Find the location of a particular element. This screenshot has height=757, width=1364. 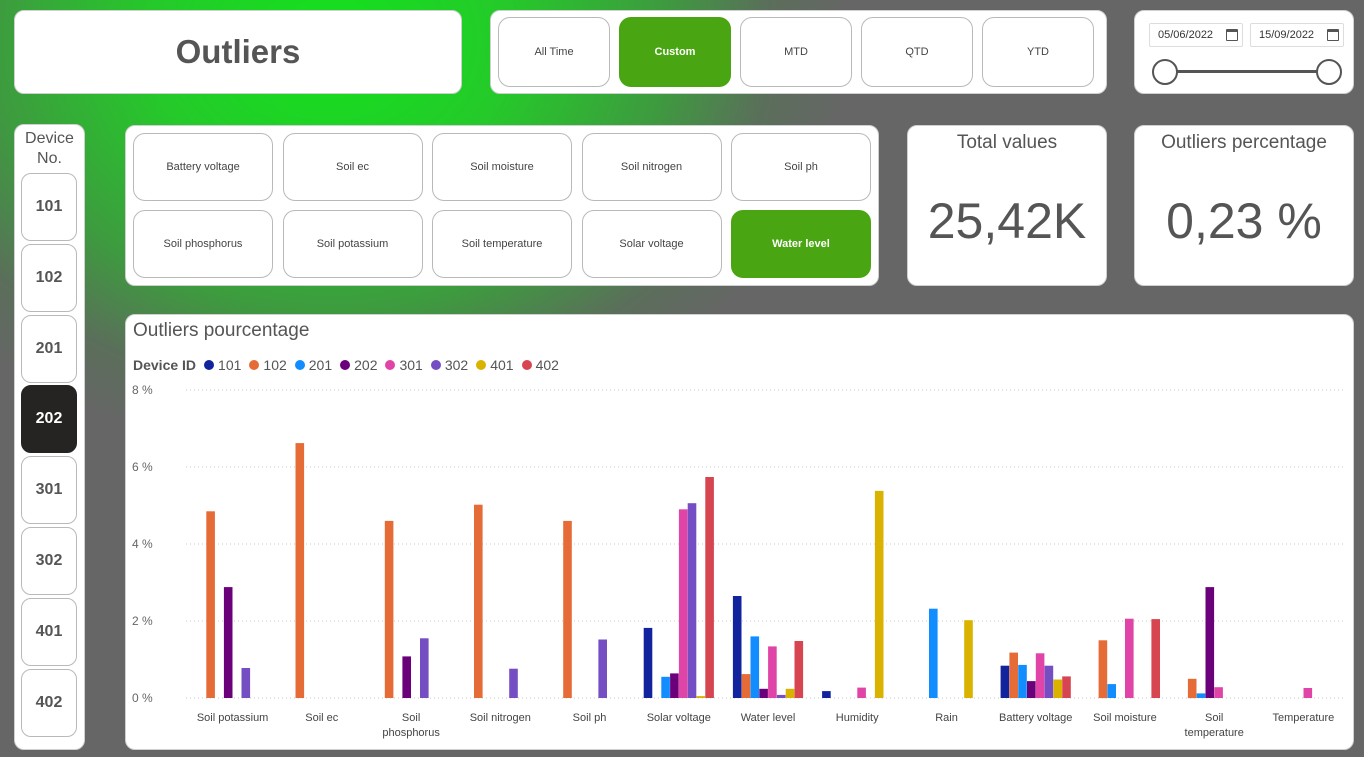

legend-item-401: 401 is located at coordinates (495, 365).